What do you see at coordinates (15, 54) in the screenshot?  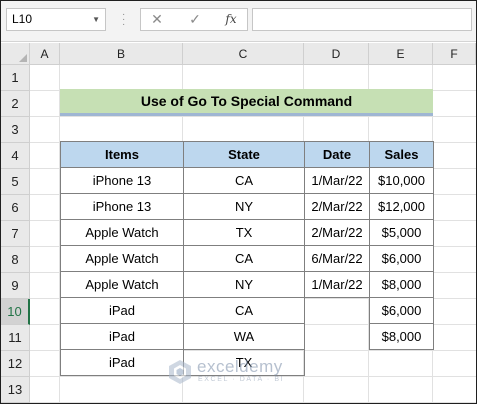 I see `select-all-corner` at bounding box center [15, 54].